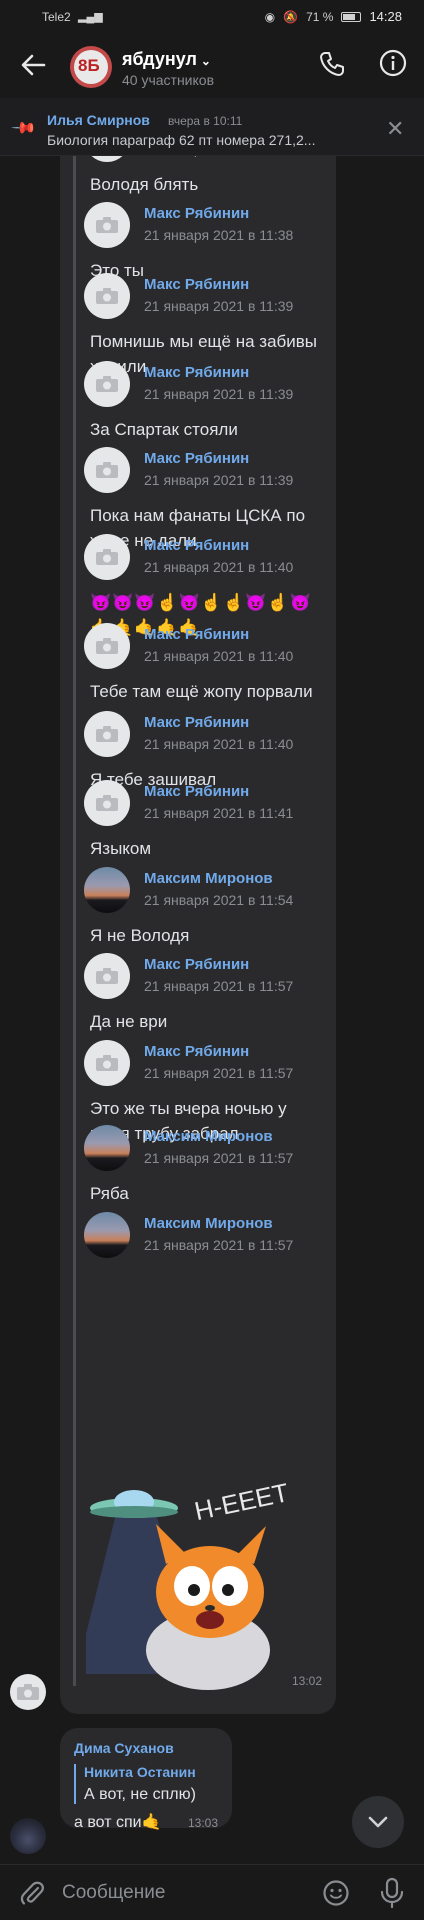 Image resolution: width=424 pixels, height=1920 pixels. Describe the element at coordinates (219, 813) in the screenshot. I see `message-time: 21 января 2021 в 11:41` at that location.